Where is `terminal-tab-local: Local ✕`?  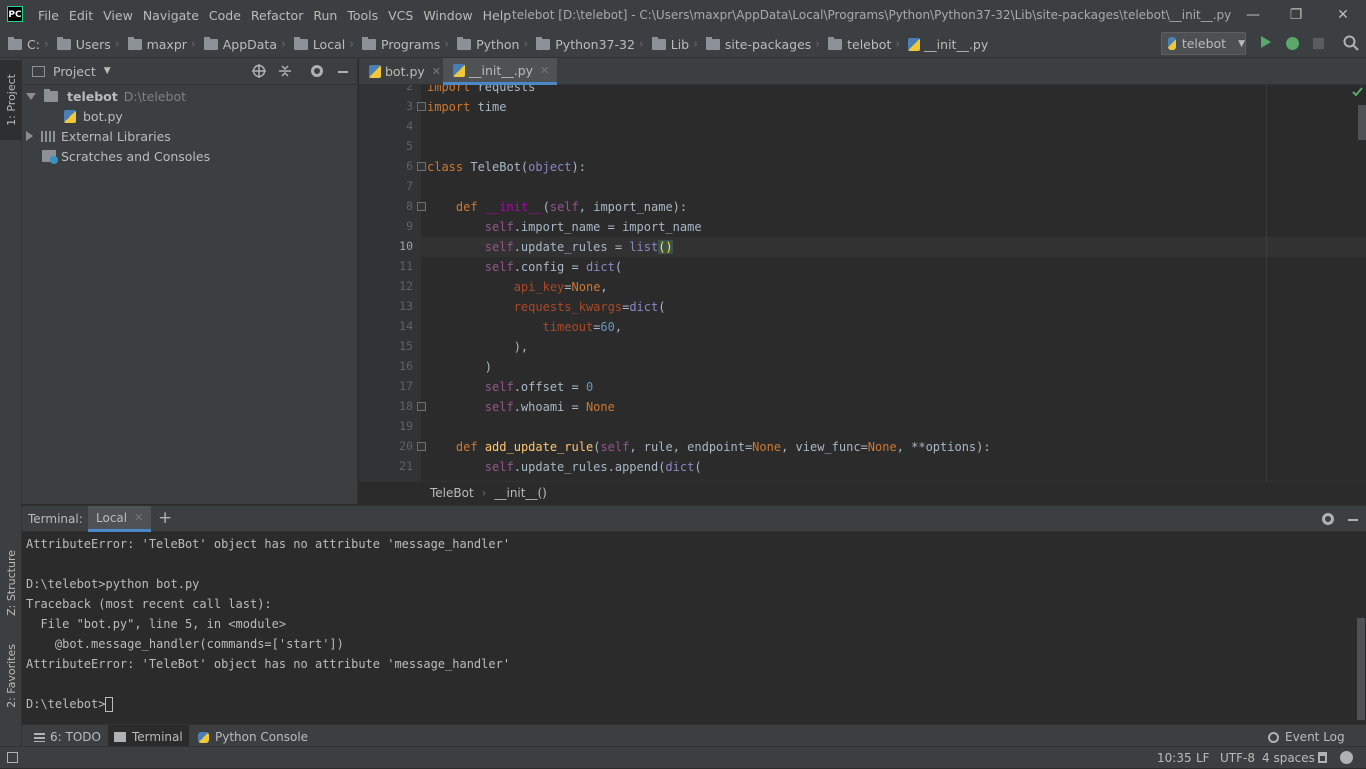 terminal-tab-local: Local ✕ is located at coordinates (120, 519).